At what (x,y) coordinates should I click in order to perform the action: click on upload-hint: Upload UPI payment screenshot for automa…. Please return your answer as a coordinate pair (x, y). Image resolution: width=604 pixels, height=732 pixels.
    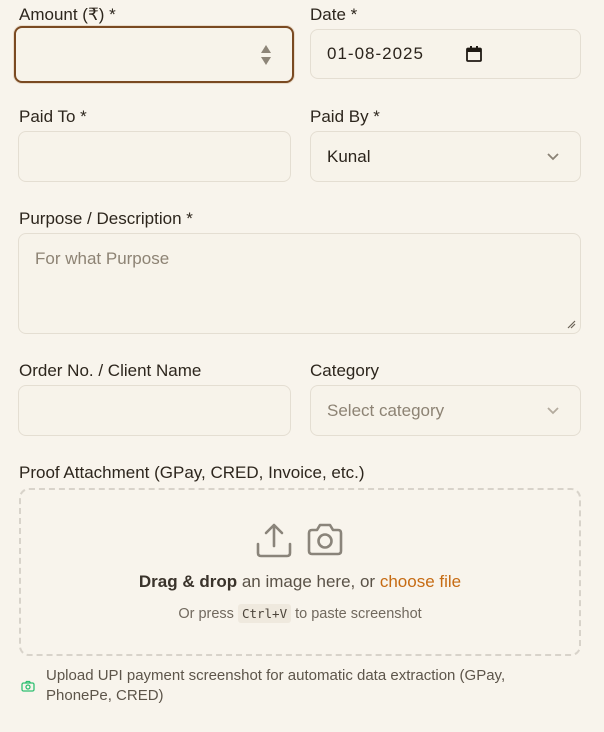
    Looking at the image, I should click on (276, 685).